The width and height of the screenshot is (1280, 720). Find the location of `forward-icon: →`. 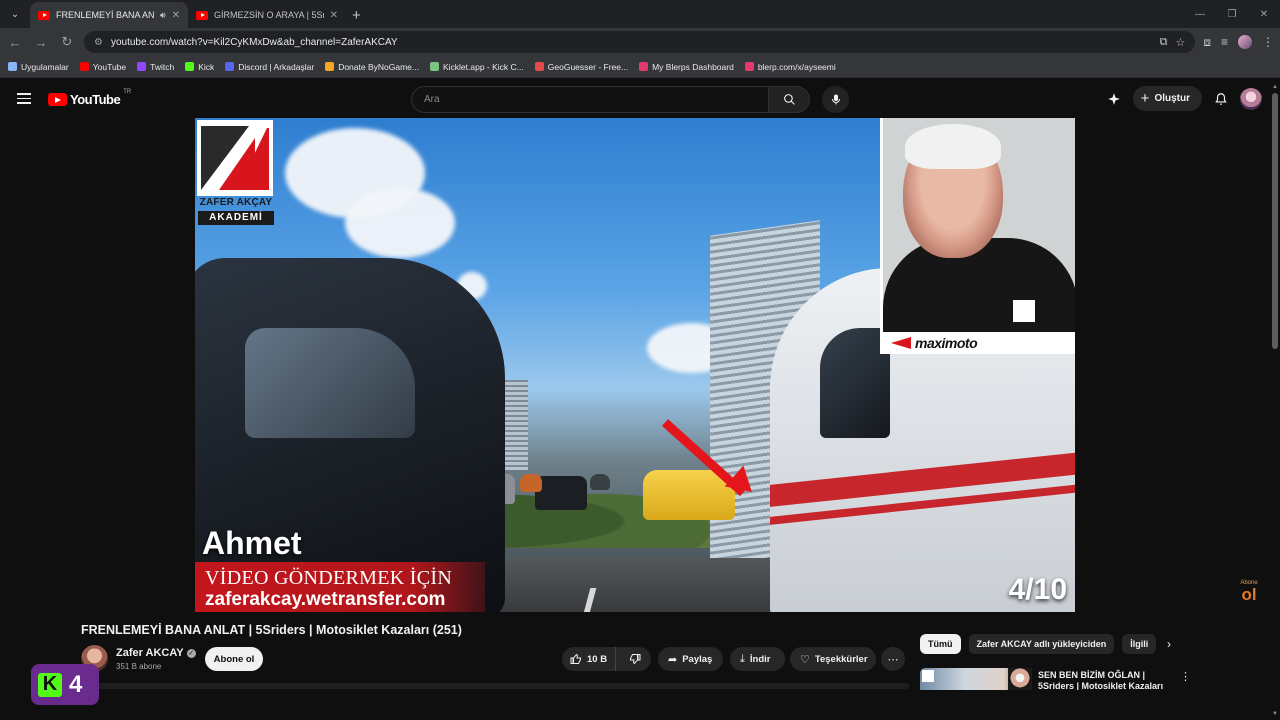

forward-icon: → is located at coordinates (41, 42).